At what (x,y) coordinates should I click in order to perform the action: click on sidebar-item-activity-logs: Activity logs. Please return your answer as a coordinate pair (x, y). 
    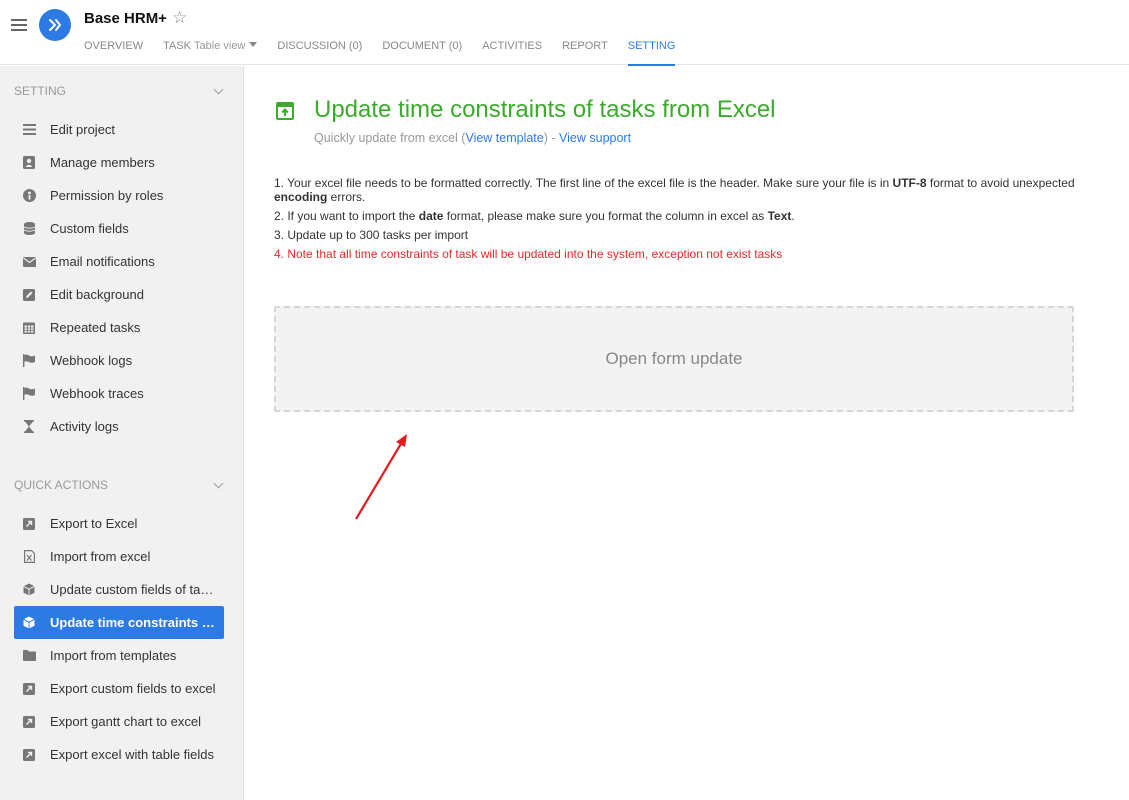
    Looking at the image, I should click on (119, 426).